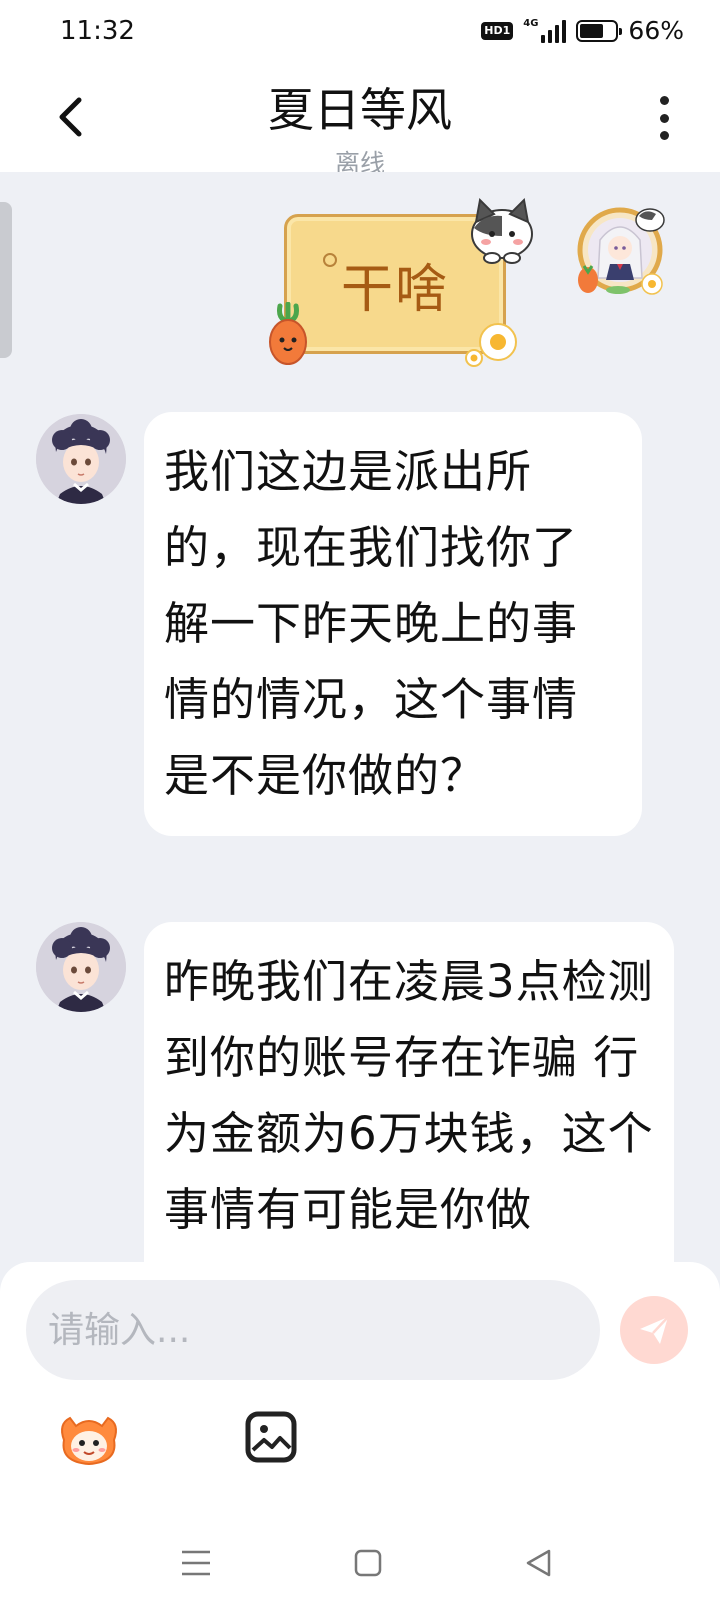 This screenshot has width=720, height=1612. I want to click on hd-icon: HD1, so click(497, 30).